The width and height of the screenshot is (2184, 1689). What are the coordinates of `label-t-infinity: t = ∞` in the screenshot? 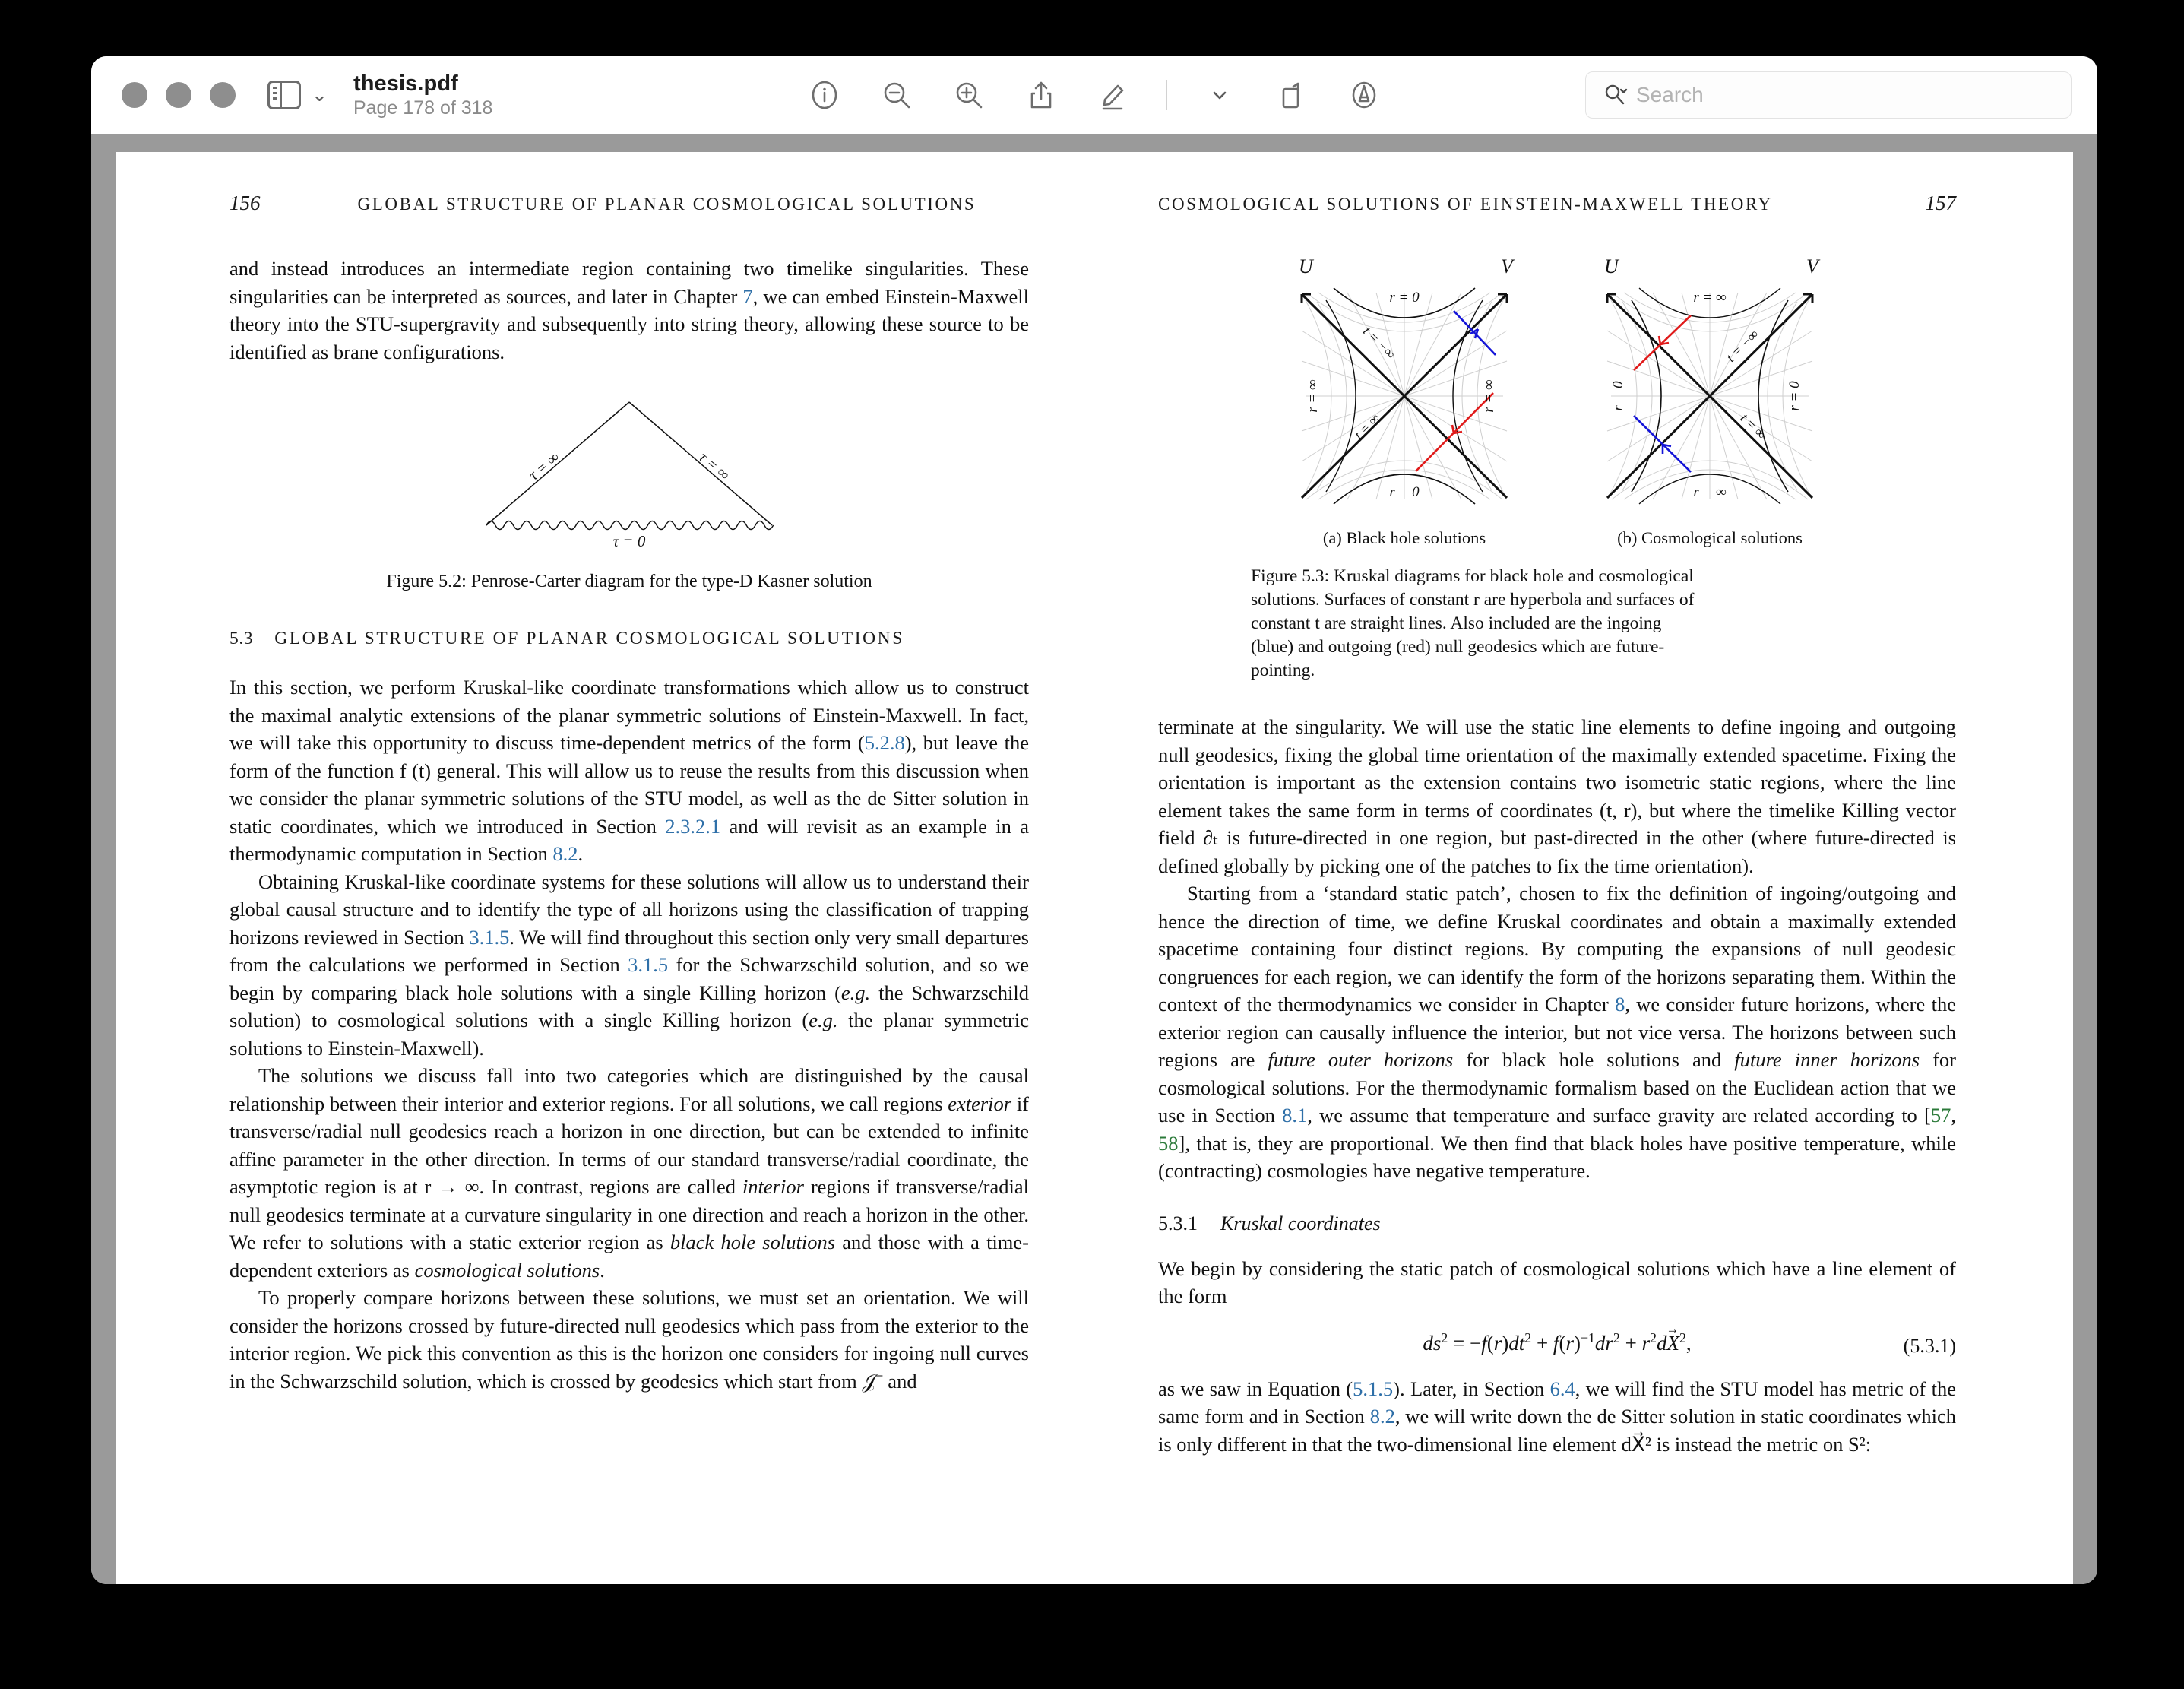 It's located at (1367, 426).